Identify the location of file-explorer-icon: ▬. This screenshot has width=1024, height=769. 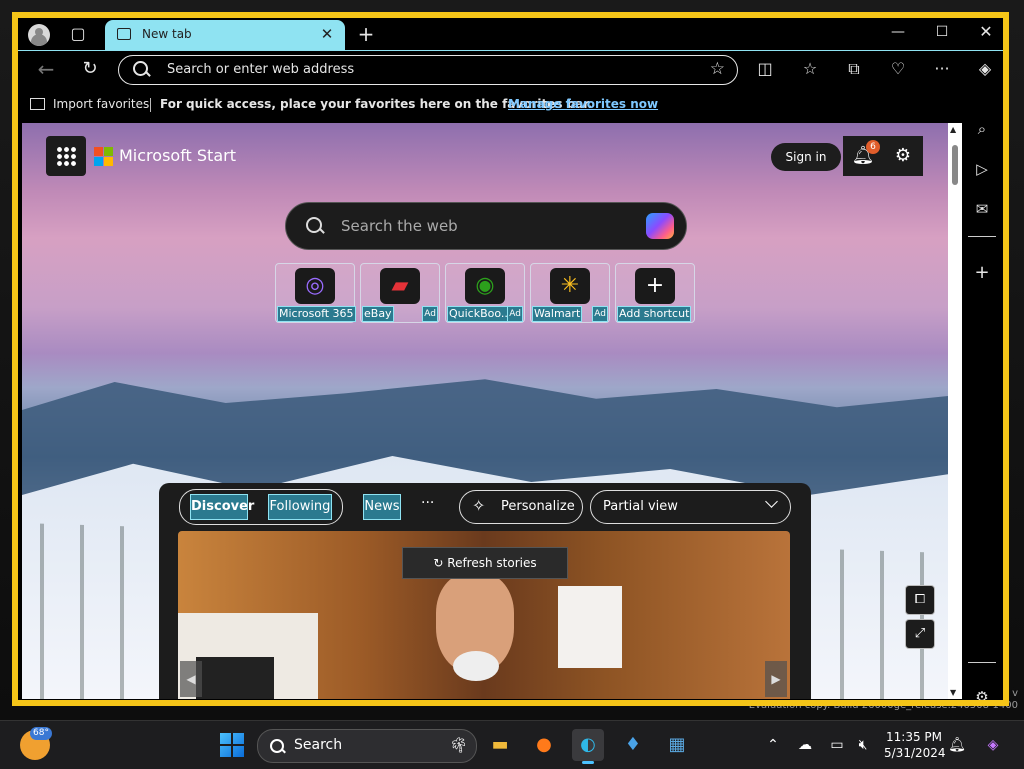
(500, 745).